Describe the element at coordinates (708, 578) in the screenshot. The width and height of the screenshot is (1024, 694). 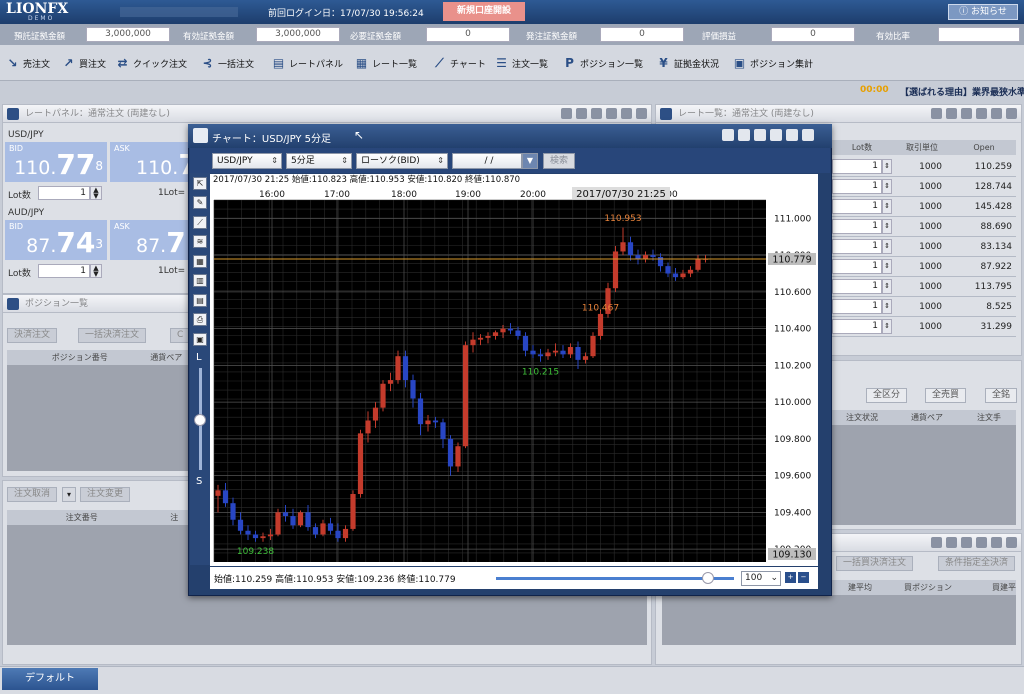
I see `scroll-slider-handle` at that location.